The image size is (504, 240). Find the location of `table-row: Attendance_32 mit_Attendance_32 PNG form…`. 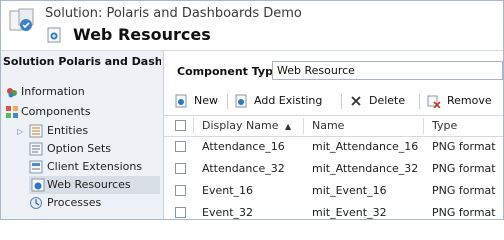

table-row: Attendance_32 mit_Attendance_32 PNG form… is located at coordinates (333, 169).